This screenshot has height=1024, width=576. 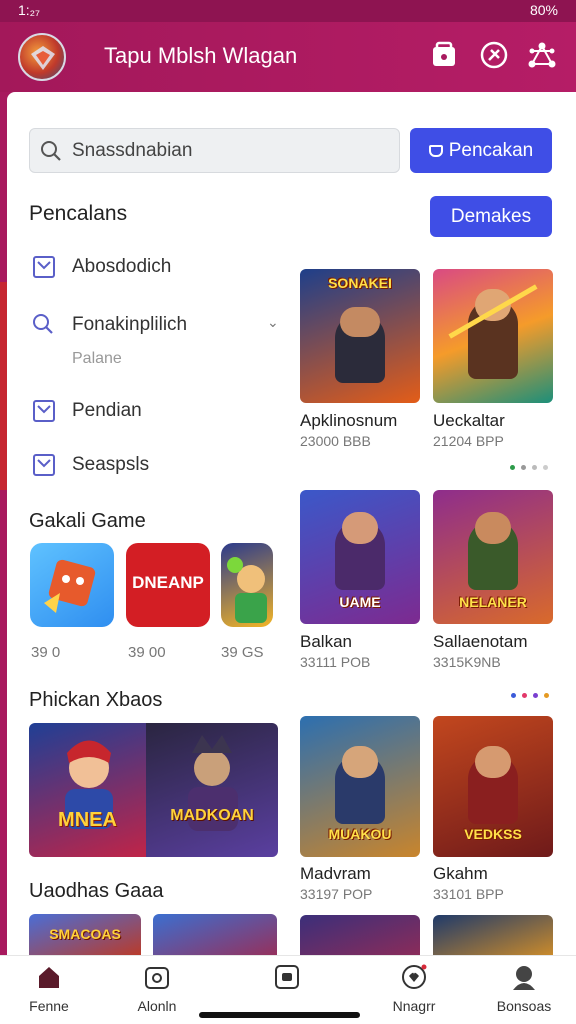 What do you see at coordinates (491, 150) in the screenshot?
I see `search-button-label: Pencakan` at bounding box center [491, 150].